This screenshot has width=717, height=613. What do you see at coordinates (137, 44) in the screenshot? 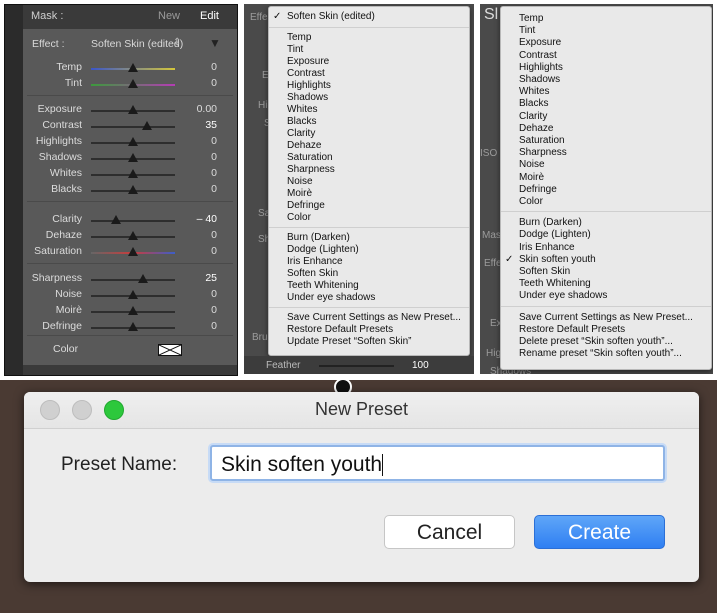
I see `effect-dropdown: Soften Skin (edited)` at bounding box center [137, 44].